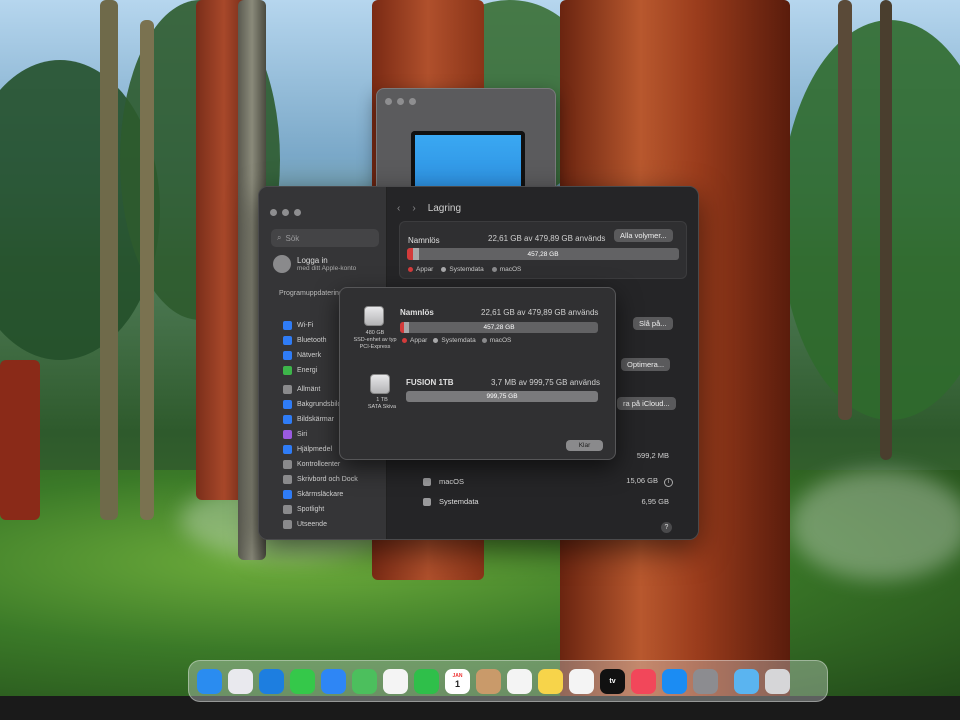  Describe the element at coordinates (312, 260) in the screenshot. I see `account-title: Logga in` at that location.